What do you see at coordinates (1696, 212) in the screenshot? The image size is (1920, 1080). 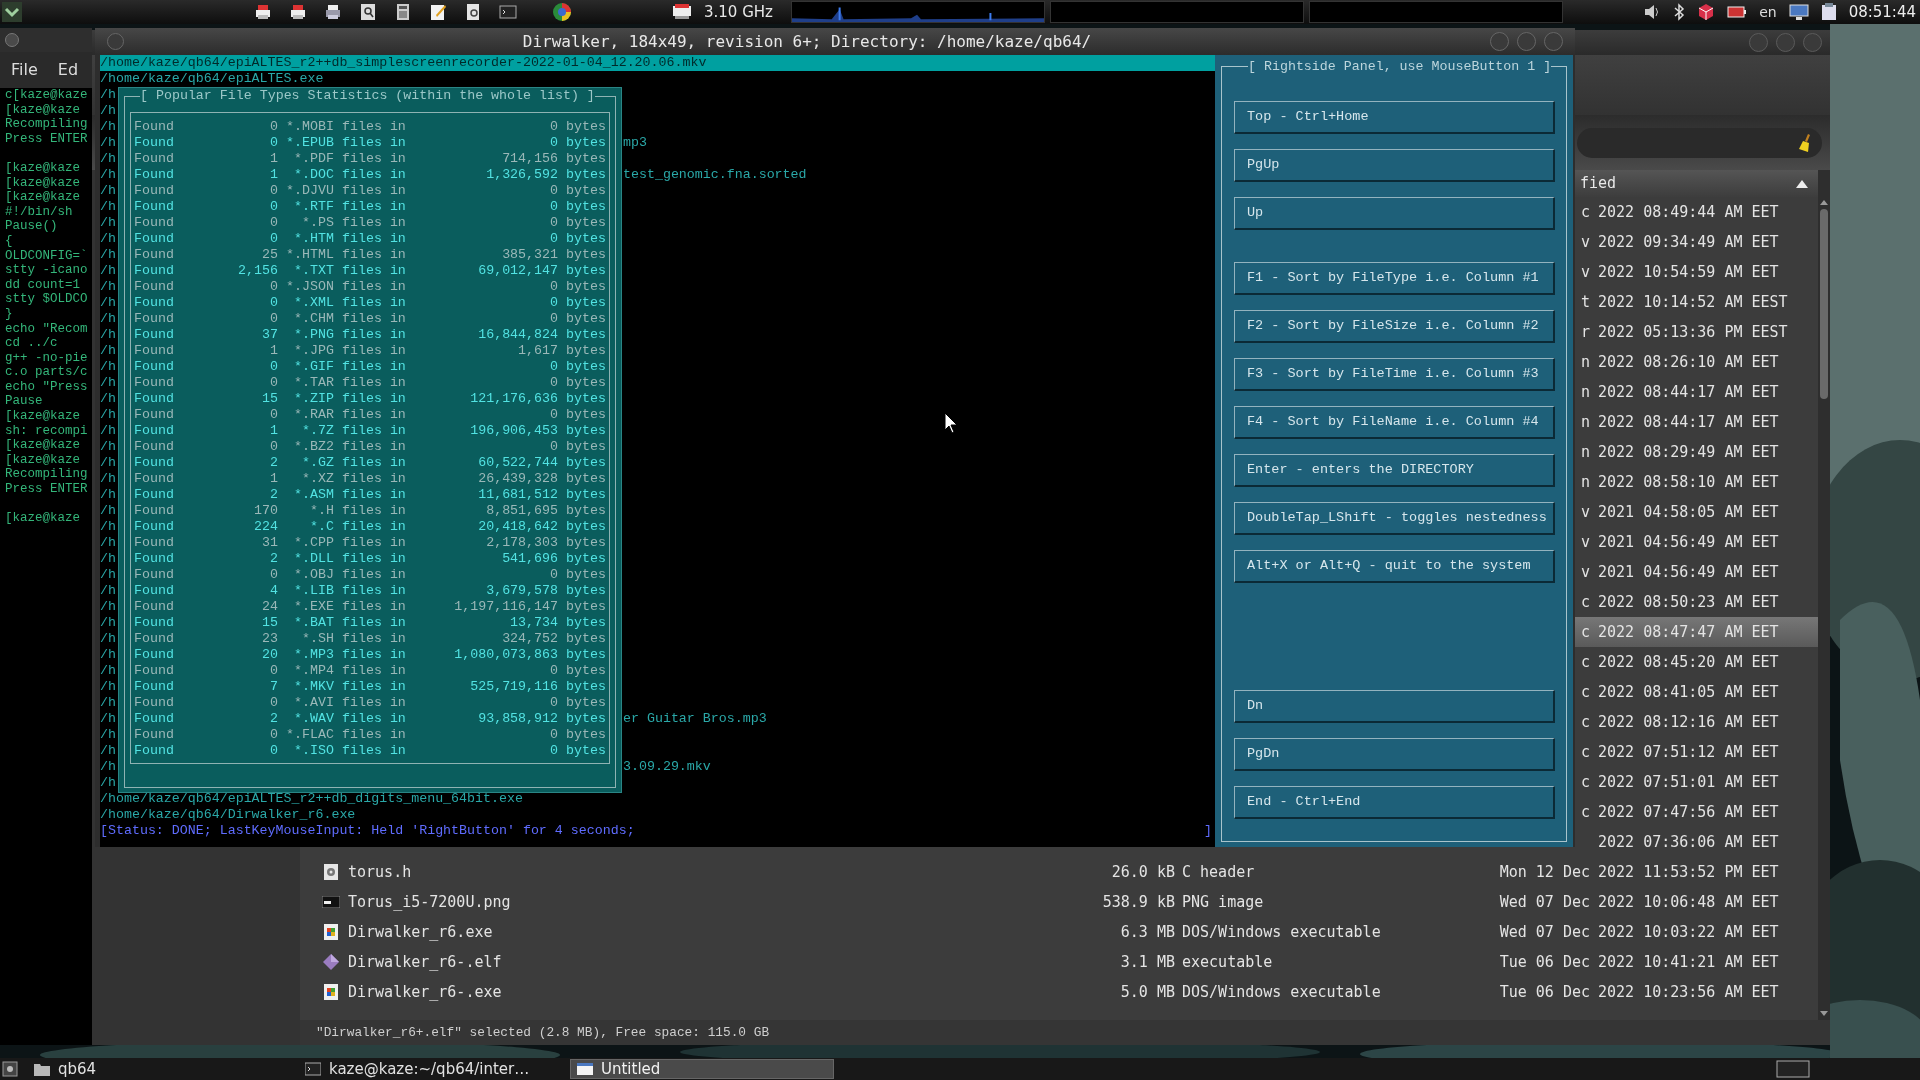 I see `file-row: c 2022 08:49:44 AM EET` at bounding box center [1696, 212].